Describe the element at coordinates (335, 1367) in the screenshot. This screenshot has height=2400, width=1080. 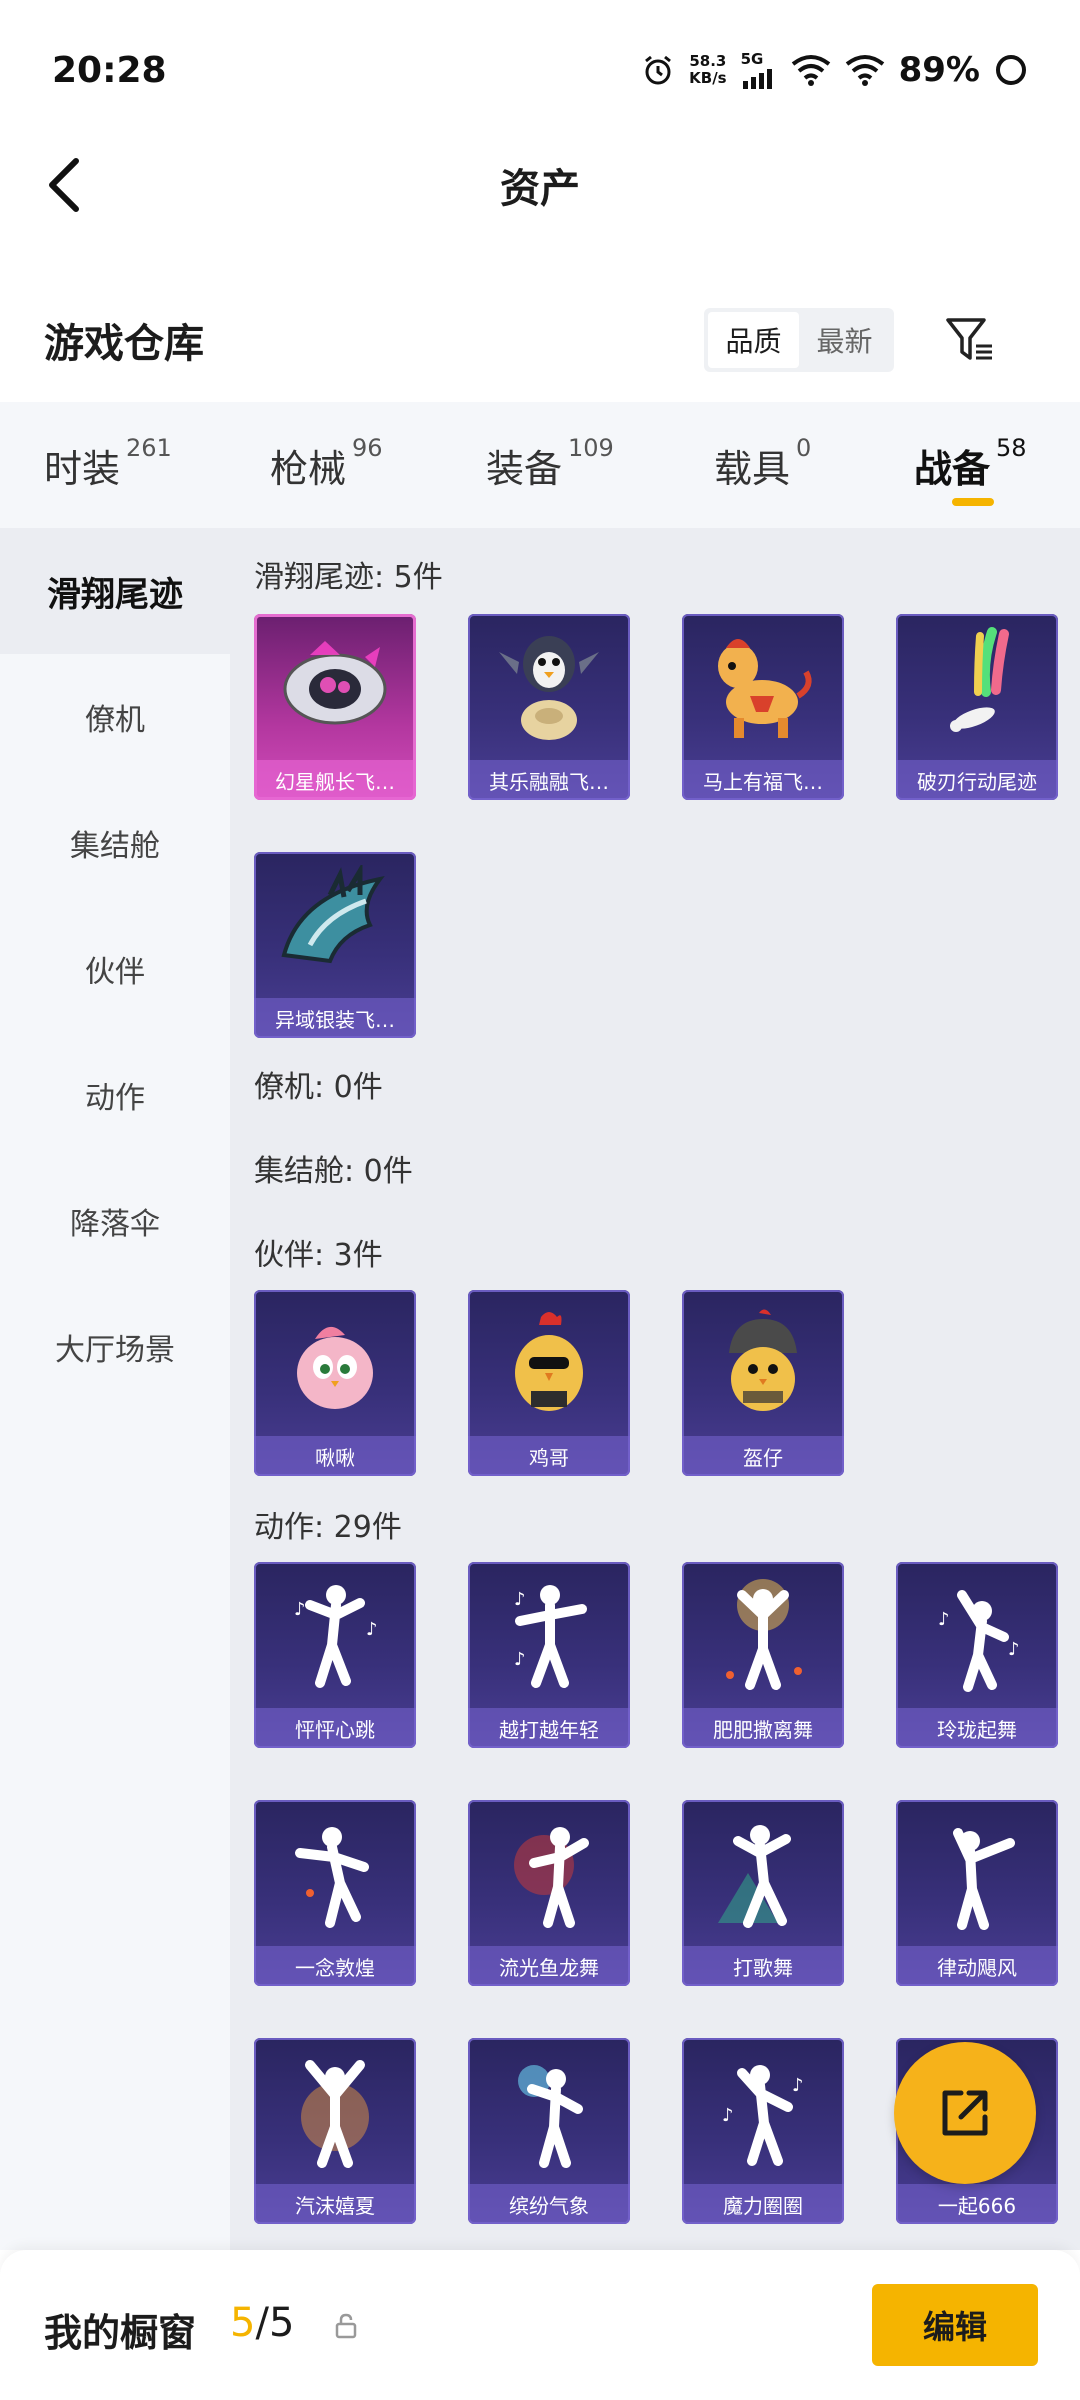
I see `pink-bird-icon` at that location.